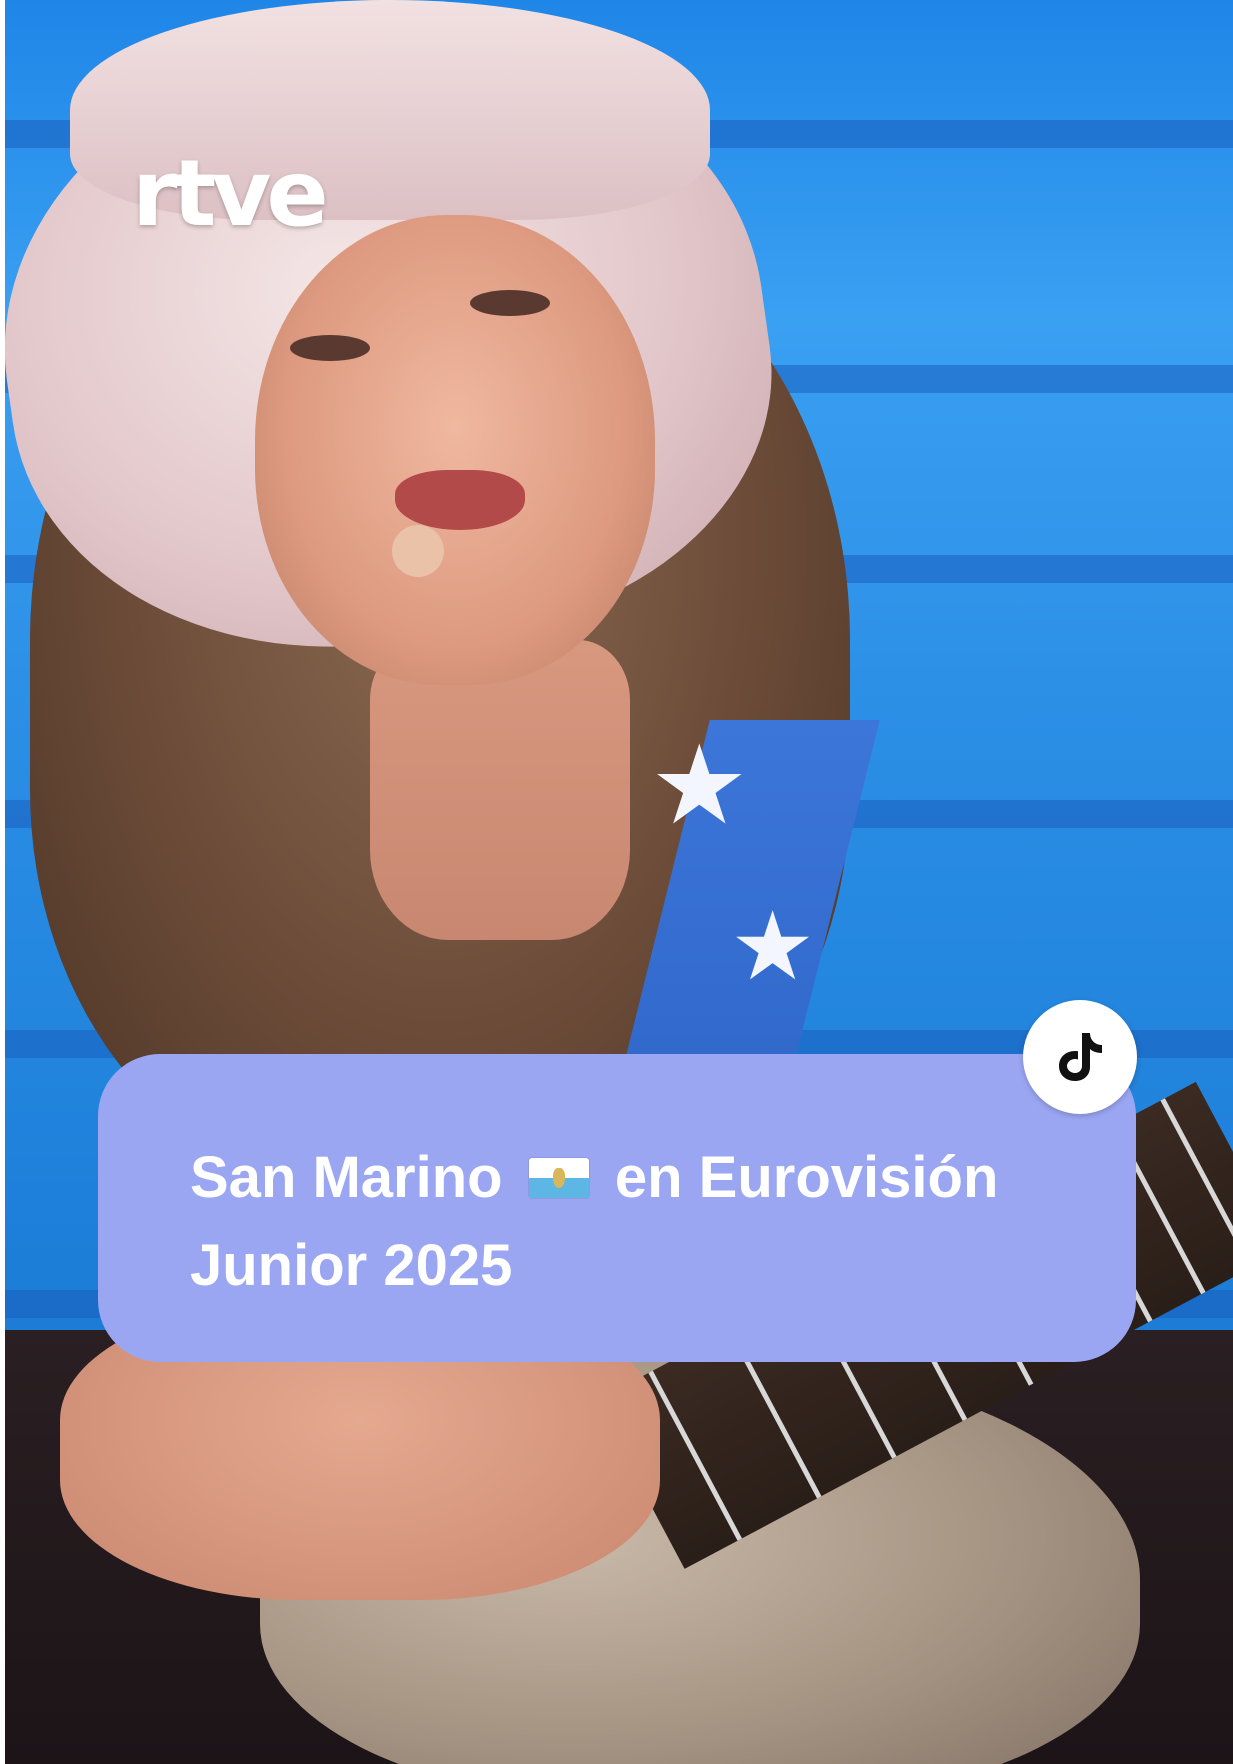 This screenshot has width=1233, height=1764. I want to click on tiktok-badge, so click(1080, 1057).